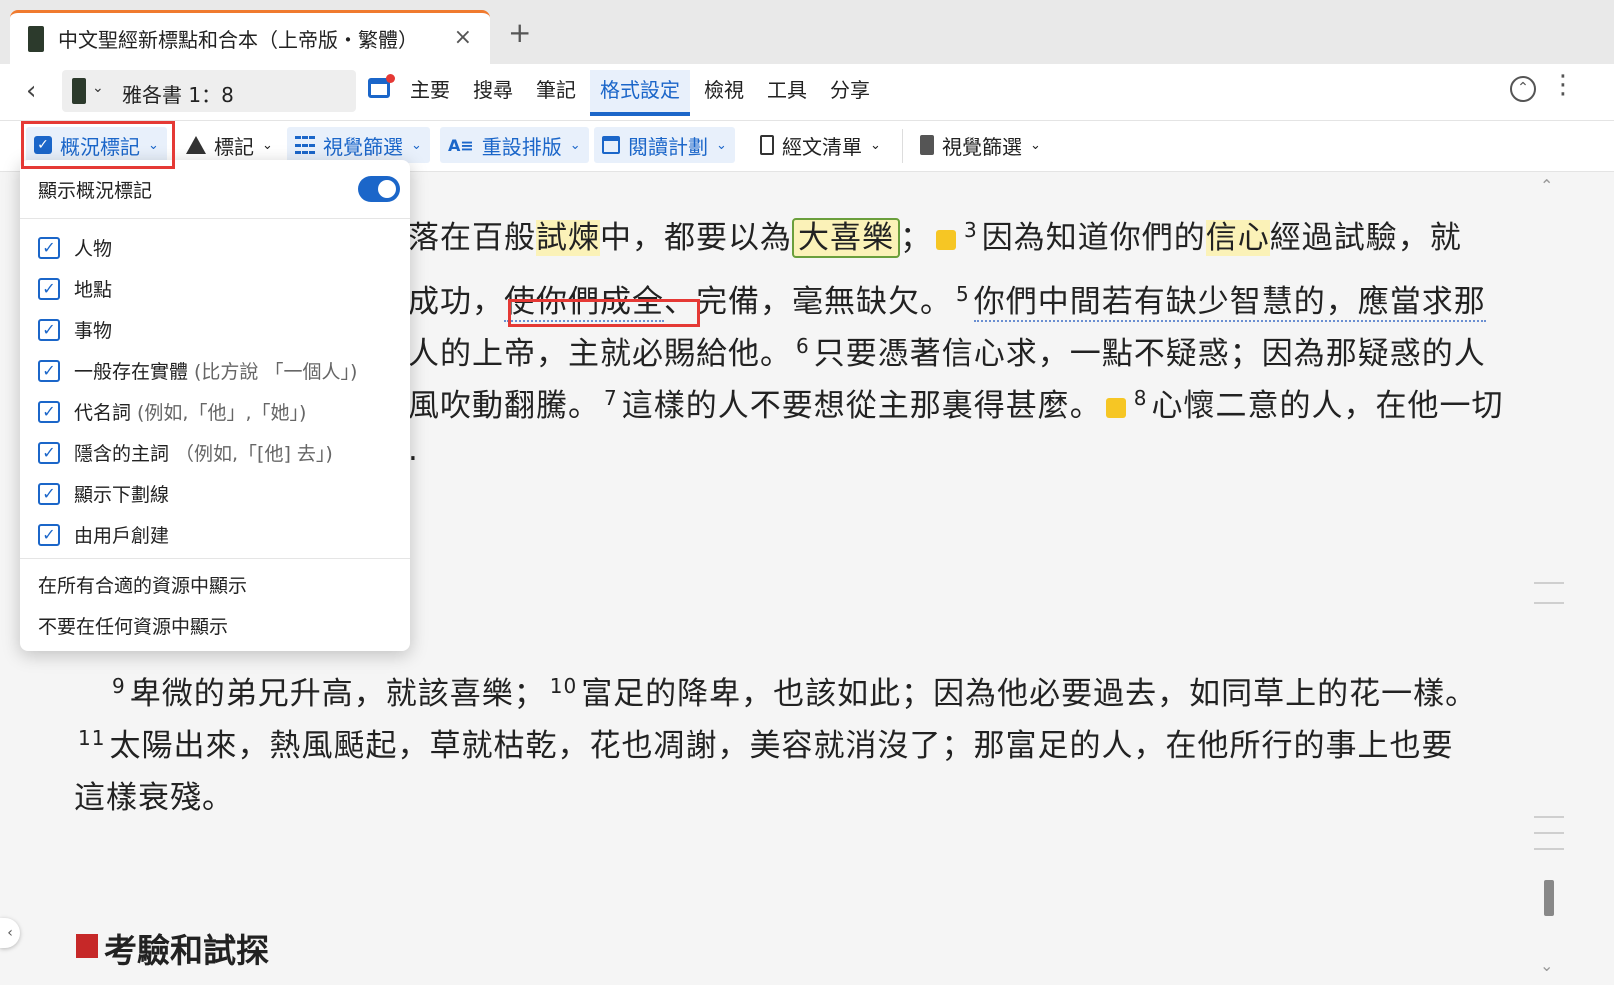 This screenshot has width=1614, height=985. What do you see at coordinates (87, 946) in the screenshot?
I see `section-marker` at bounding box center [87, 946].